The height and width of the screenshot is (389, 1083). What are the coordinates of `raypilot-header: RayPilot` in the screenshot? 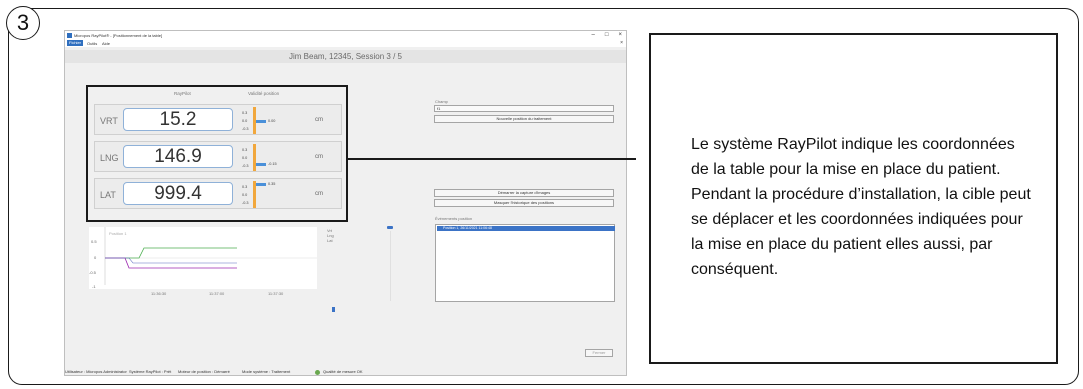 It's located at (182, 93).